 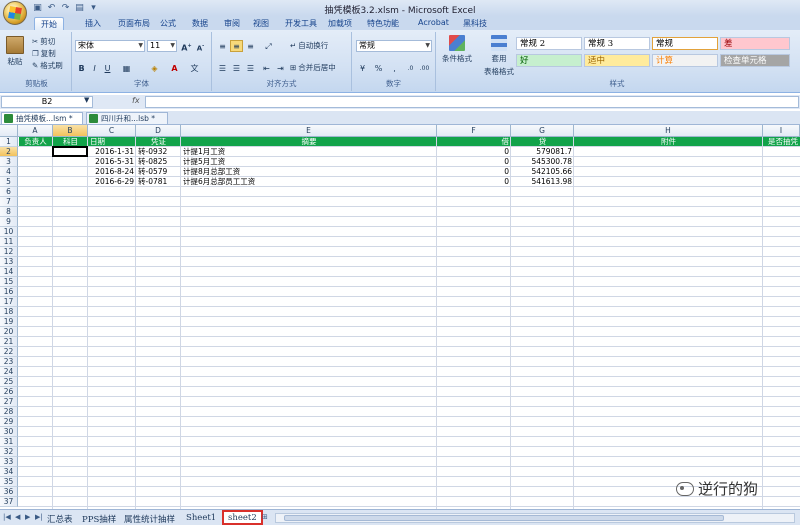 What do you see at coordinates (112, 142) in the screenshot?
I see `header-cell: 日期` at bounding box center [112, 142].